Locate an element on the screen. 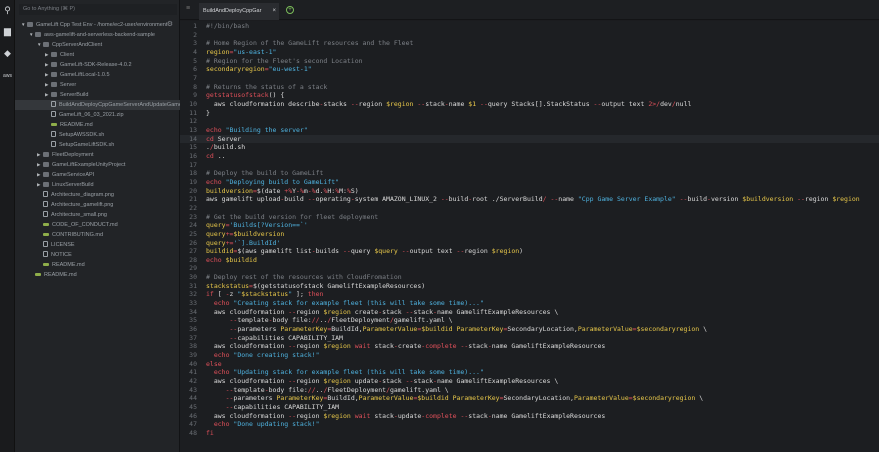 This screenshot has width=879, height=452. tab-build-and-deploy: BuildAndDeployCppGar × is located at coordinates (239, 11).